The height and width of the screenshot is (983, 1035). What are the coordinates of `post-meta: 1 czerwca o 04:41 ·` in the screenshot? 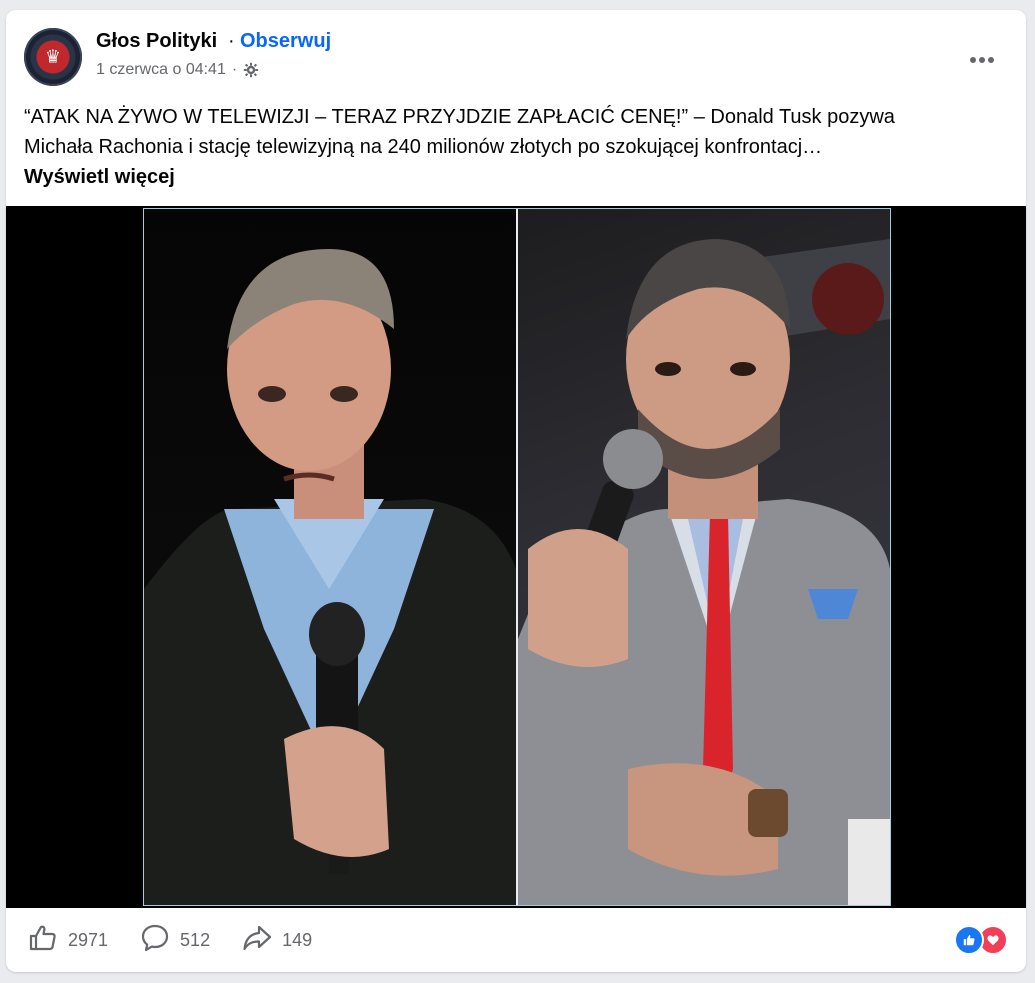 It's located at (177, 70).